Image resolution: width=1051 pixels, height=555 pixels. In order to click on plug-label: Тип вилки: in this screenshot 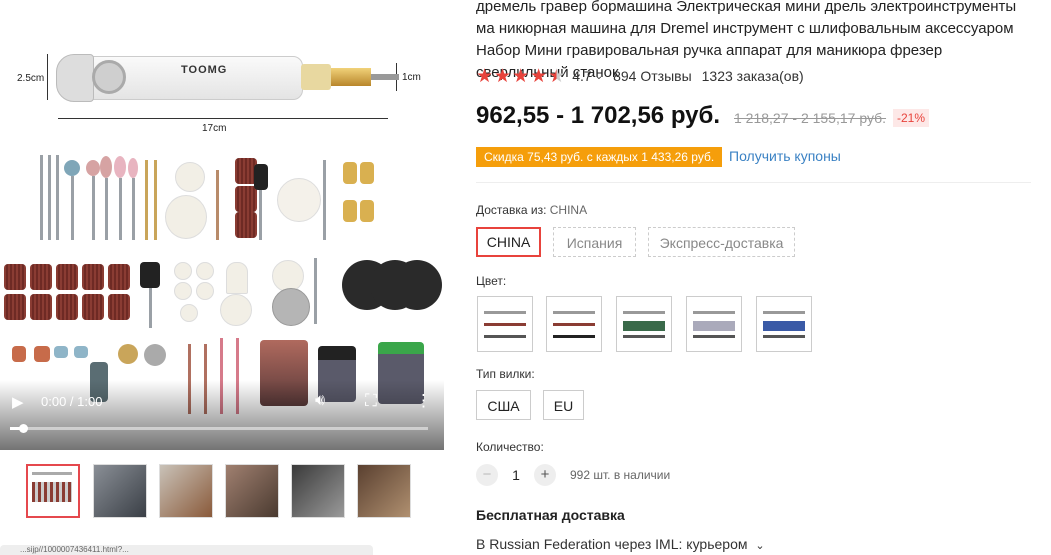, I will do `click(505, 374)`.